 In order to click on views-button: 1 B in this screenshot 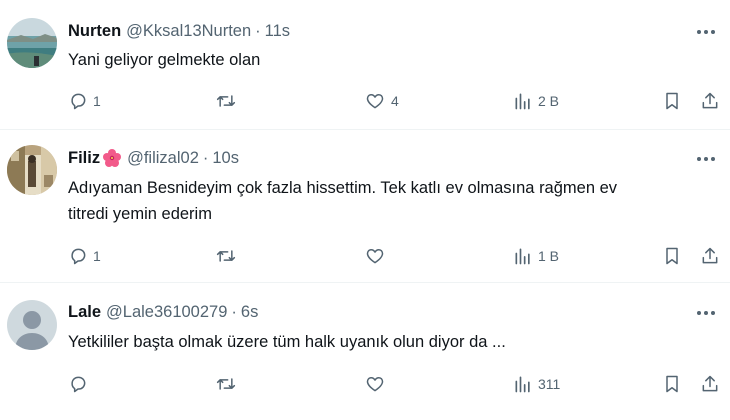, I will do `click(536, 256)`.